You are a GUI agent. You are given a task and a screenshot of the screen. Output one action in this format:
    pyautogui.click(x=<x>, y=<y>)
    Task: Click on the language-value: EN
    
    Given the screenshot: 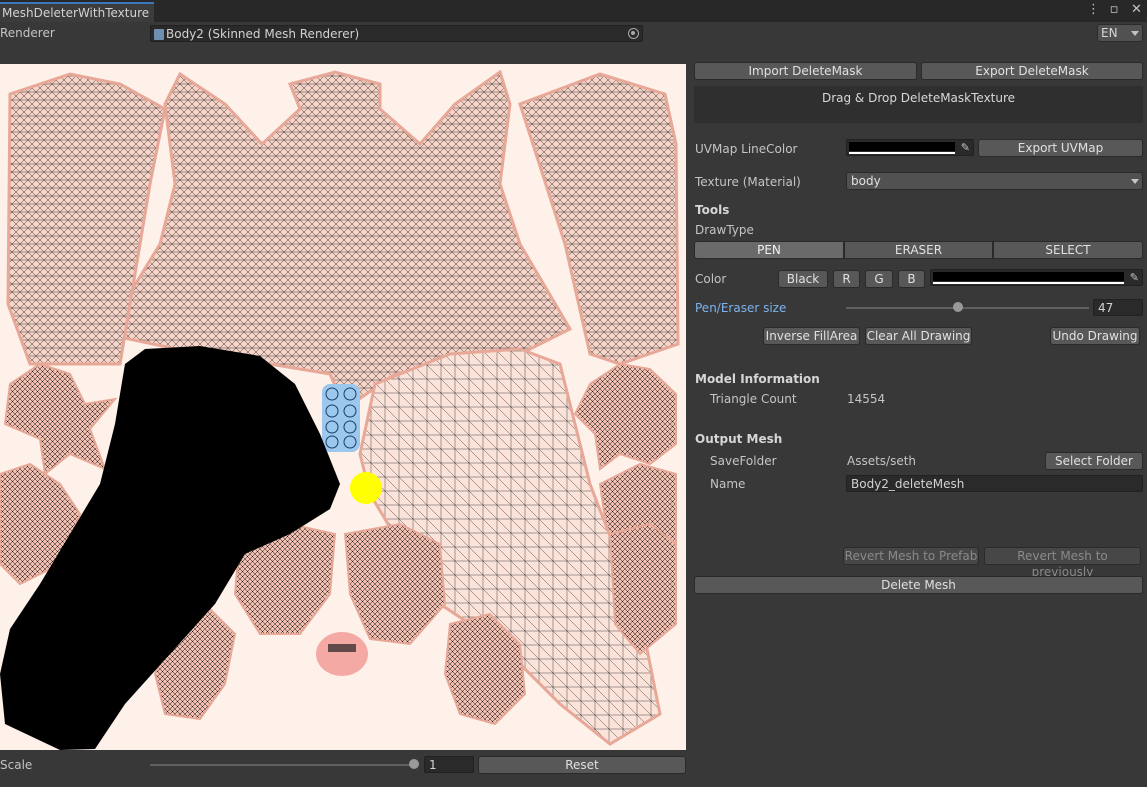 What is the action you would take?
    pyautogui.click(x=1109, y=33)
    